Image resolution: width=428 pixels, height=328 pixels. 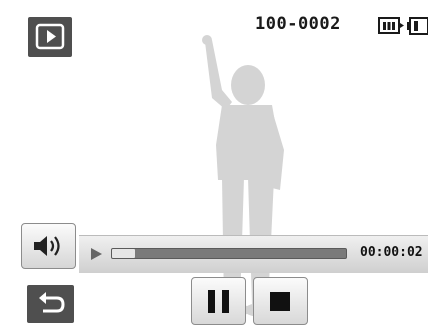 I want to click on stop-icon, so click(x=280, y=301).